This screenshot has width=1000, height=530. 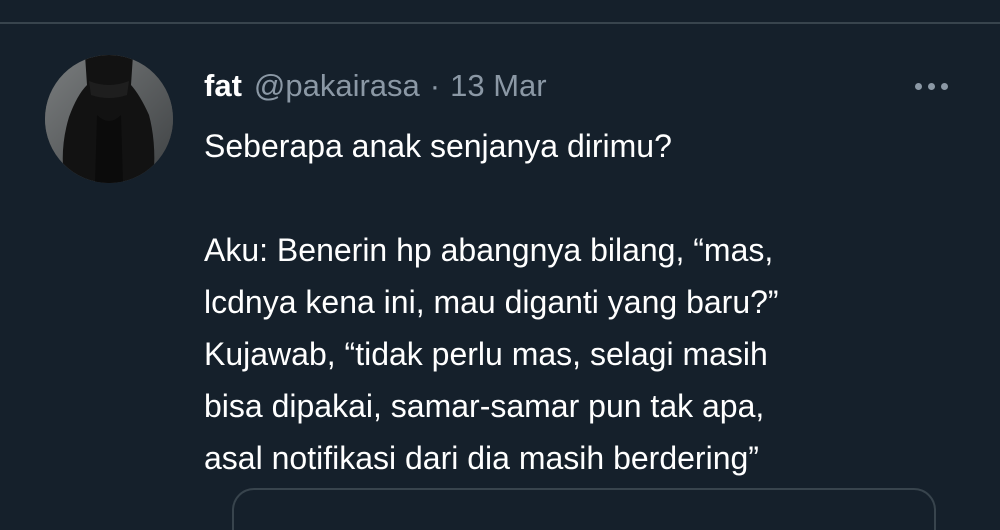 I want to click on tweet-line: bisa dipakai, samar-samar pun tak apa,, so click(x=484, y=406).